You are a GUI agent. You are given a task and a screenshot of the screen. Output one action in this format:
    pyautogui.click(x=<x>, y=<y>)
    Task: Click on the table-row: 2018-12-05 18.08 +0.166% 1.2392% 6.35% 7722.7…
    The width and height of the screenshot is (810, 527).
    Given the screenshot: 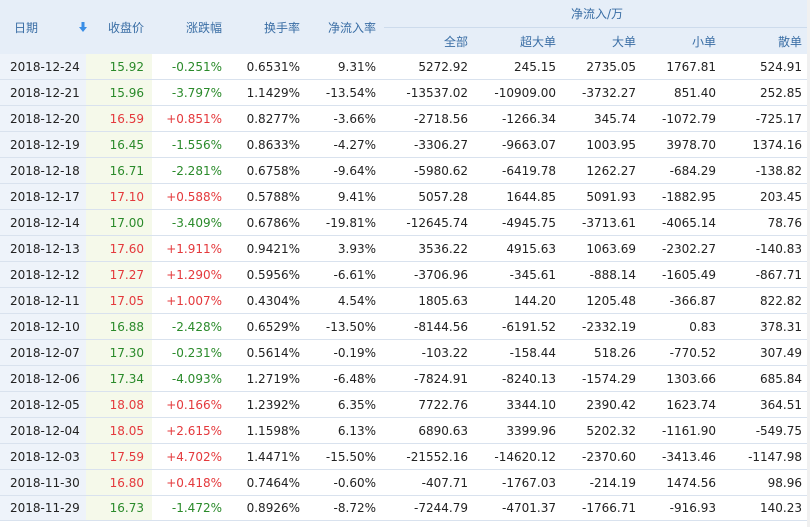 What is the action you would take?
    pyautogui.click(x=405, y=404)
    